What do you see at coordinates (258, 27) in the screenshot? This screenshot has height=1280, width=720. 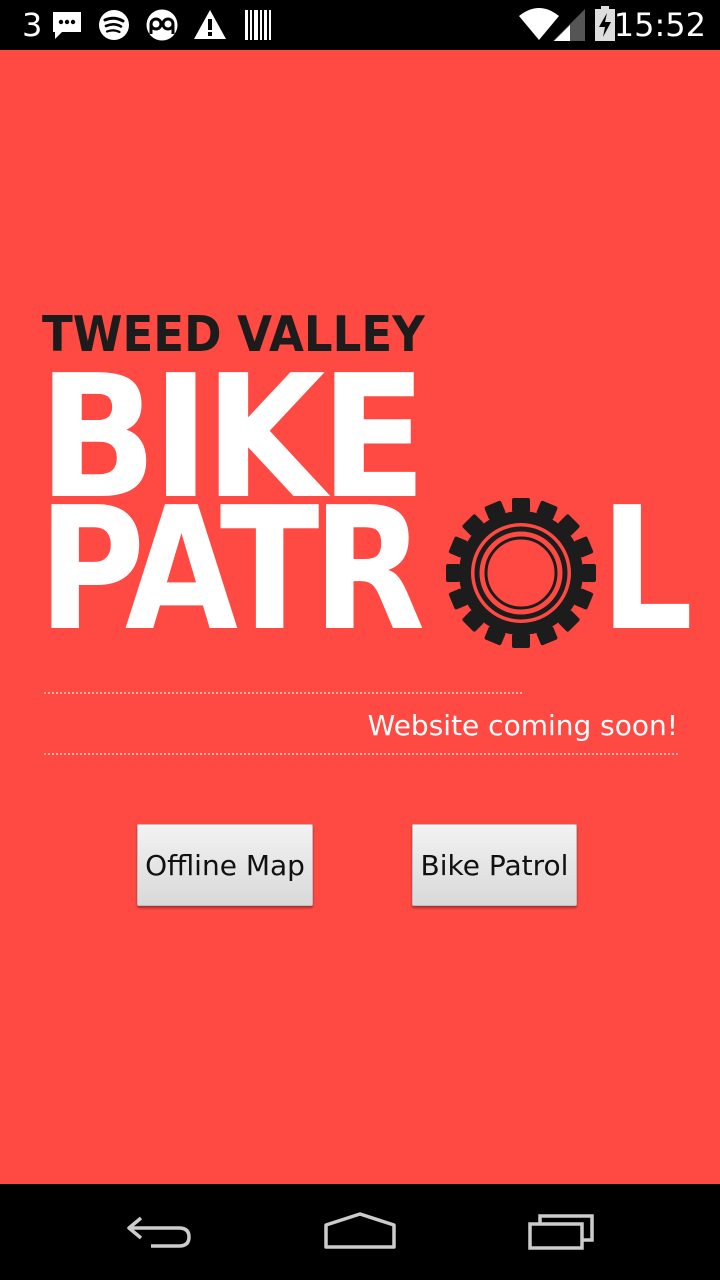 I see `barcode-icon` at bounding box center [258, 27].